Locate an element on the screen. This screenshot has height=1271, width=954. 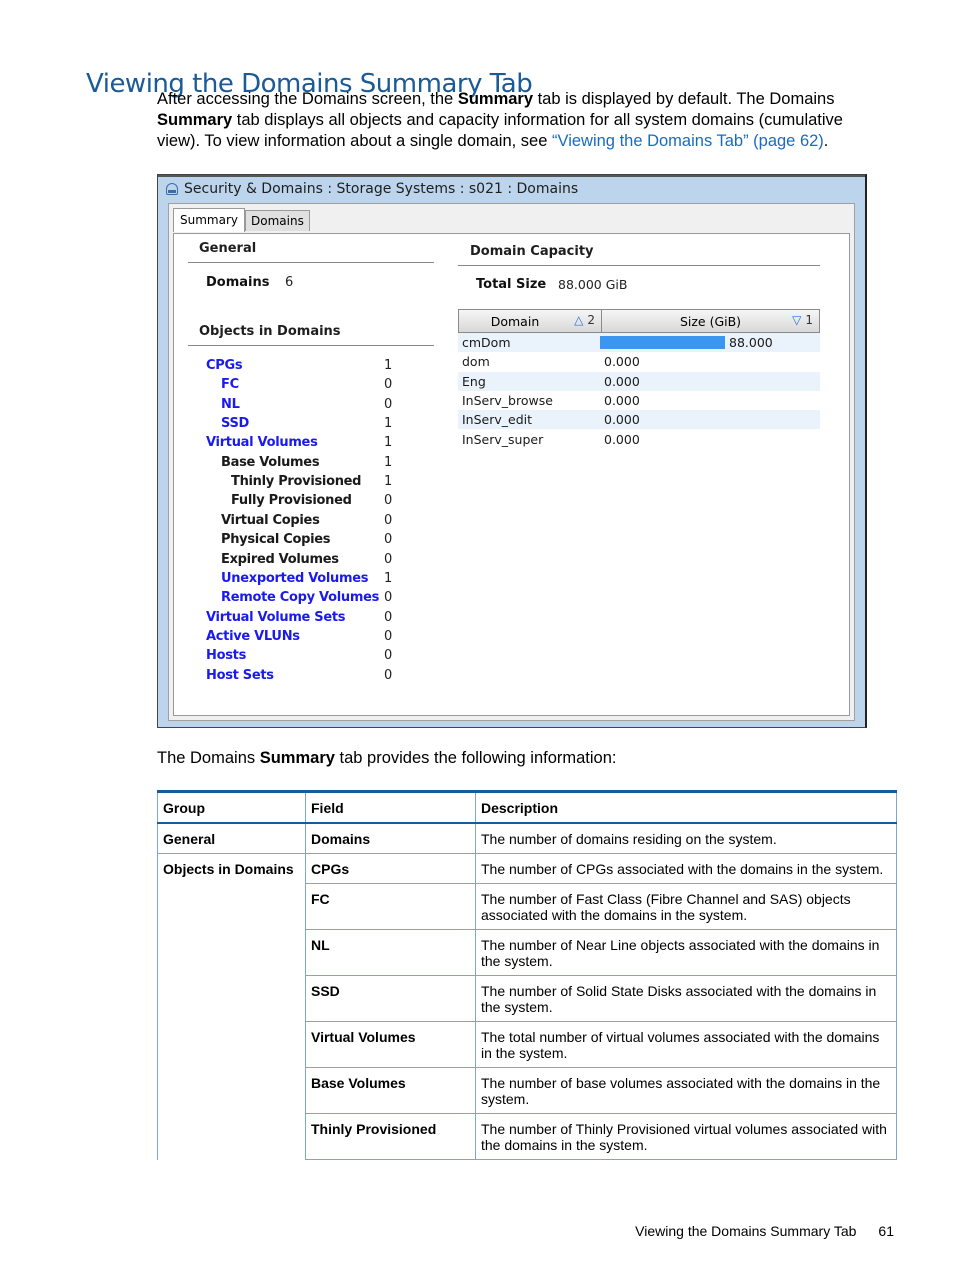
domains-count-value: 6 is located at coordinates (289, 282).